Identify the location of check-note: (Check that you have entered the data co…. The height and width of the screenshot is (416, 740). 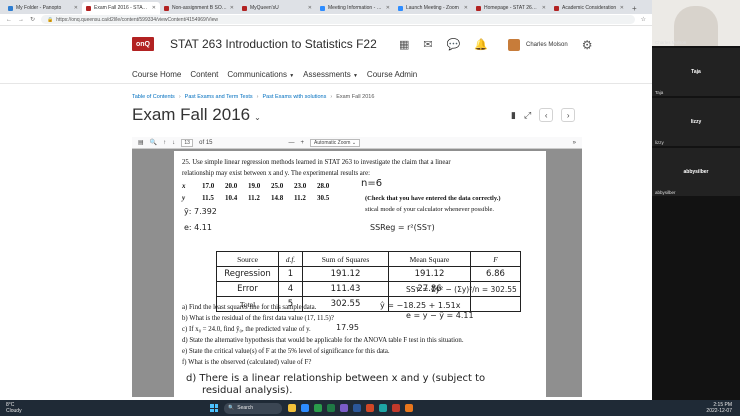
(433, 198).